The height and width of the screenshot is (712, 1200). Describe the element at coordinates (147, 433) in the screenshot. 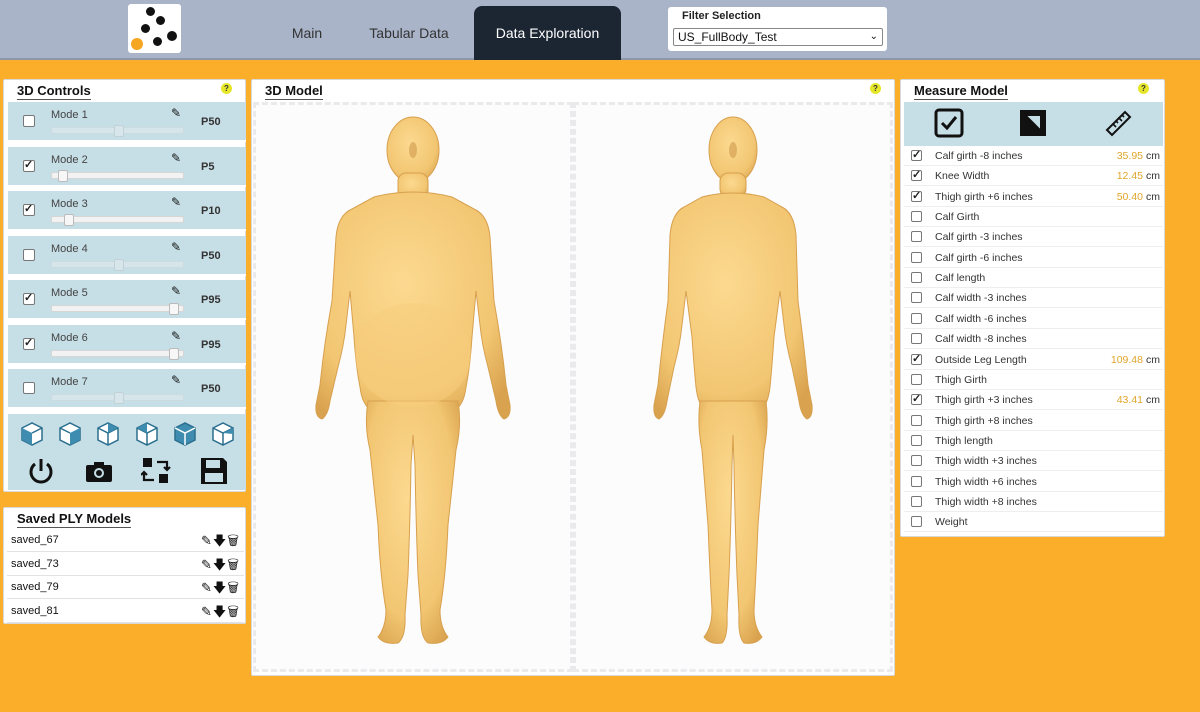

I see `cube-top-icon` at that location.